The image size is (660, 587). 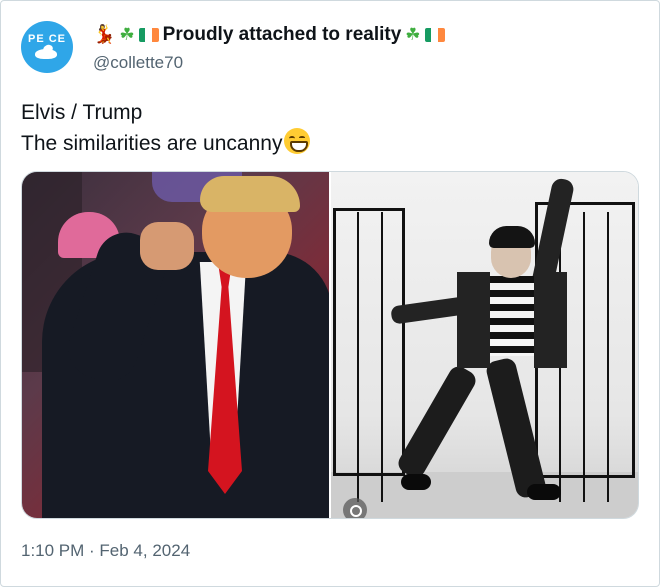 I want to click on floor, so click(x=484, y=495).